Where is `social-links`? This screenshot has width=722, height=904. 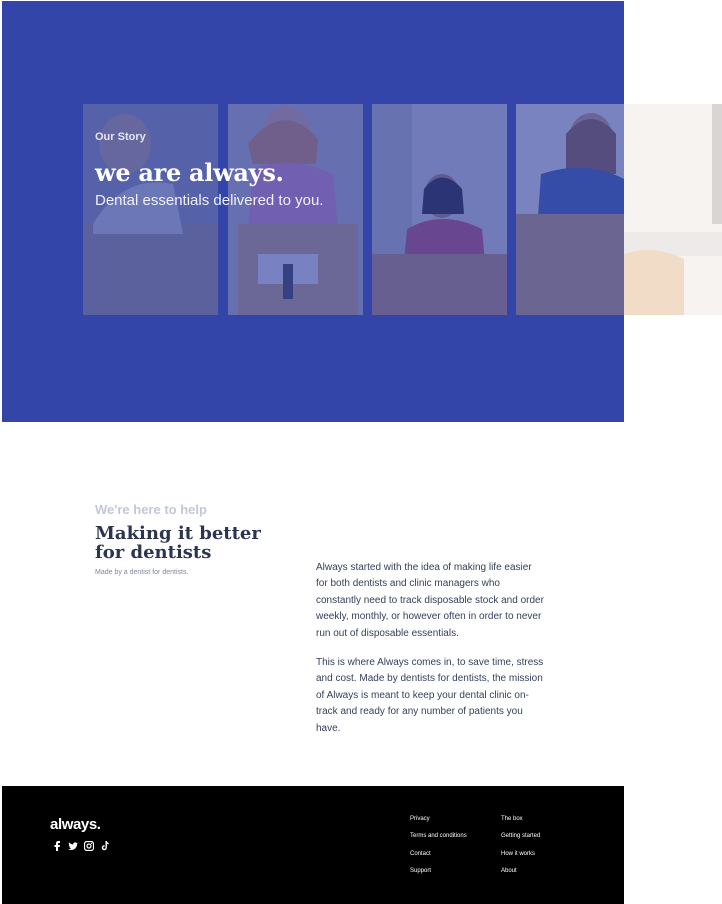 social-links is located at coordinates (81, 846).